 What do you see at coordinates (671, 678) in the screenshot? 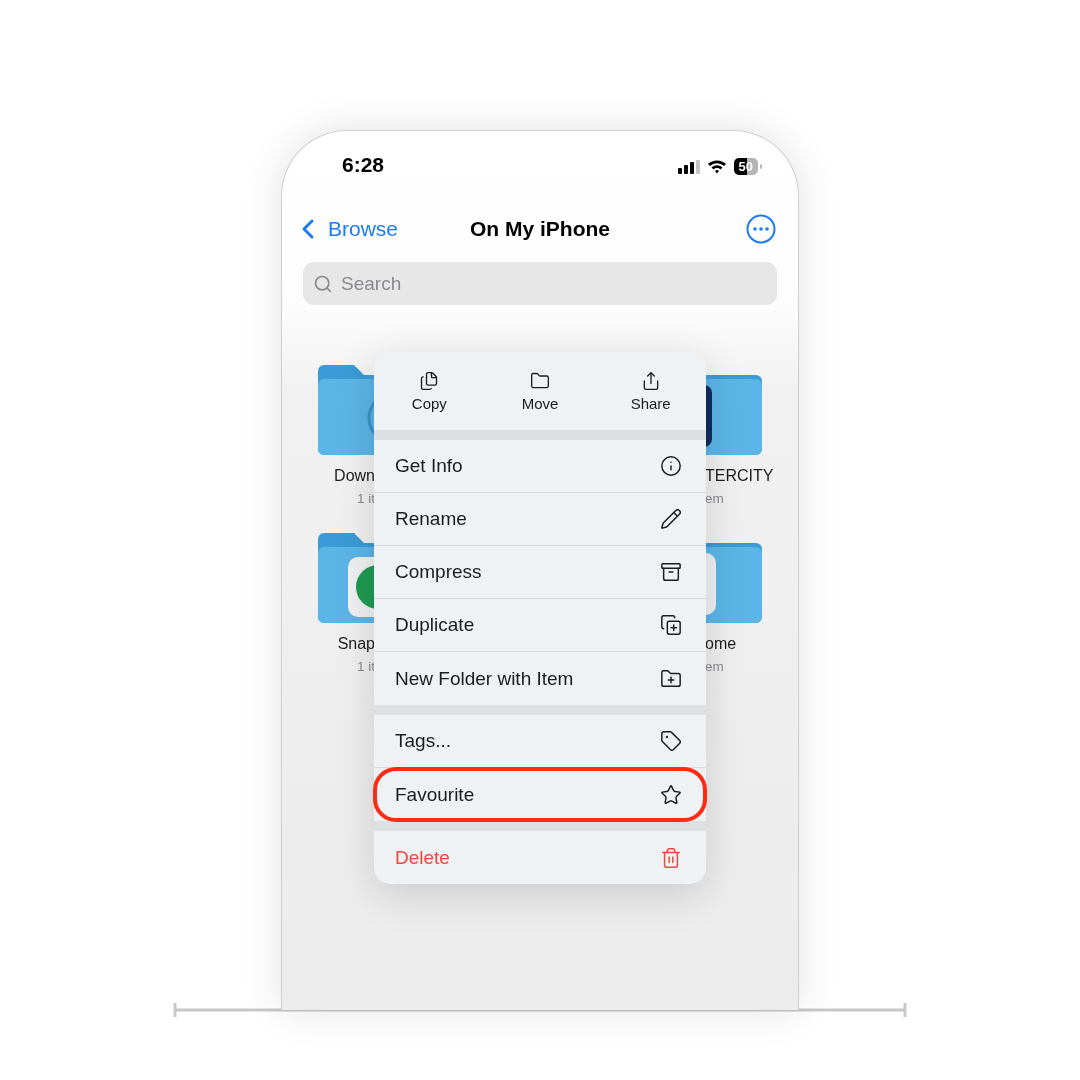
I see `folder-plus-icon` at bounding box center [671, 678].